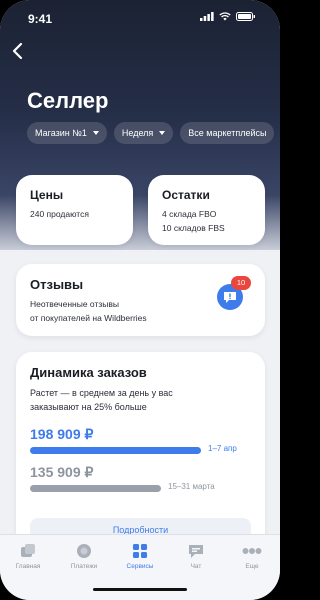 This screenshot has height=600, width=320. I want to click on reviews-line-2: от покупателей на Wildberries, so click(88, 318).